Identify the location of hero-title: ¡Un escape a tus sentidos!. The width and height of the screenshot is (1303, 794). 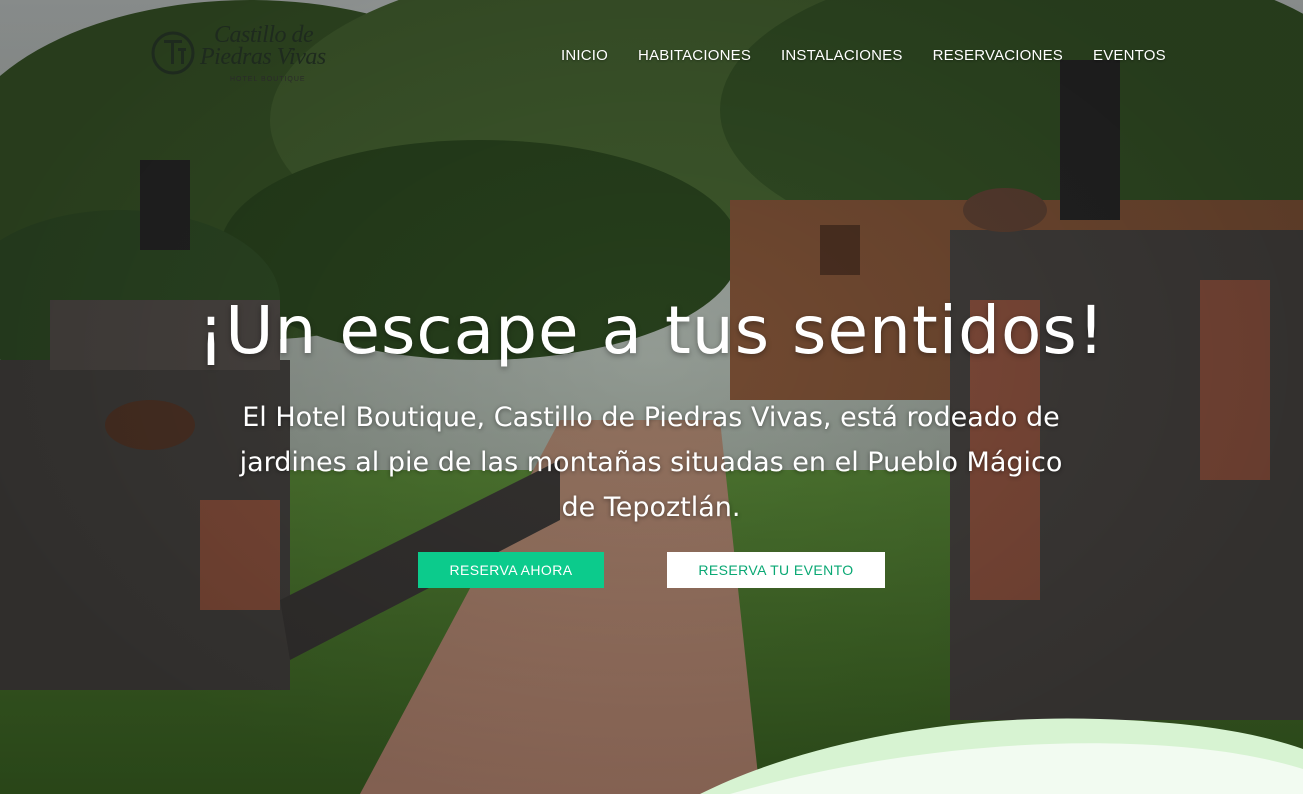
(651, 330).